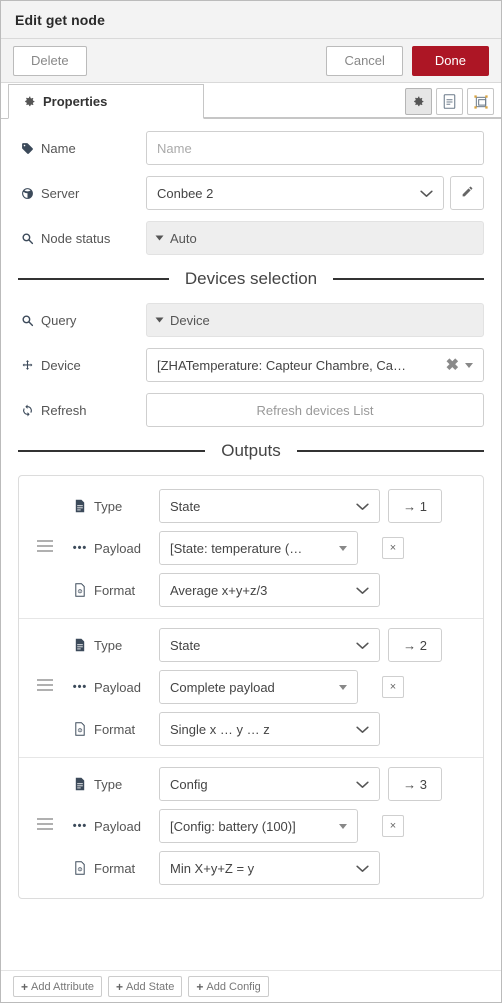  What do you see at coordinates (251, 61) in the screenshot?
I see `dialog-action-bar: Delete Cancel Done` at bounding box center [251, 61].